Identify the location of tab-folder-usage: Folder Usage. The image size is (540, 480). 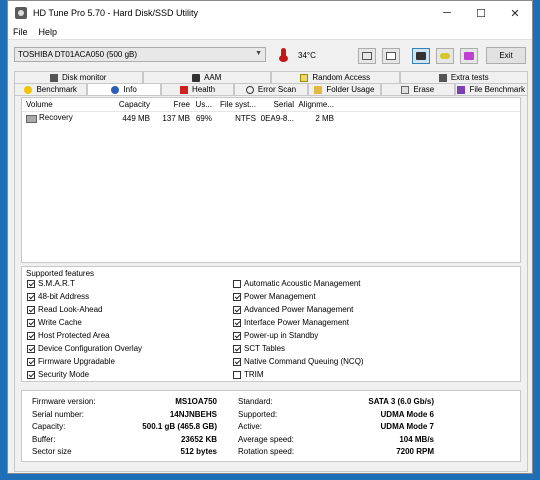
(344, 89).